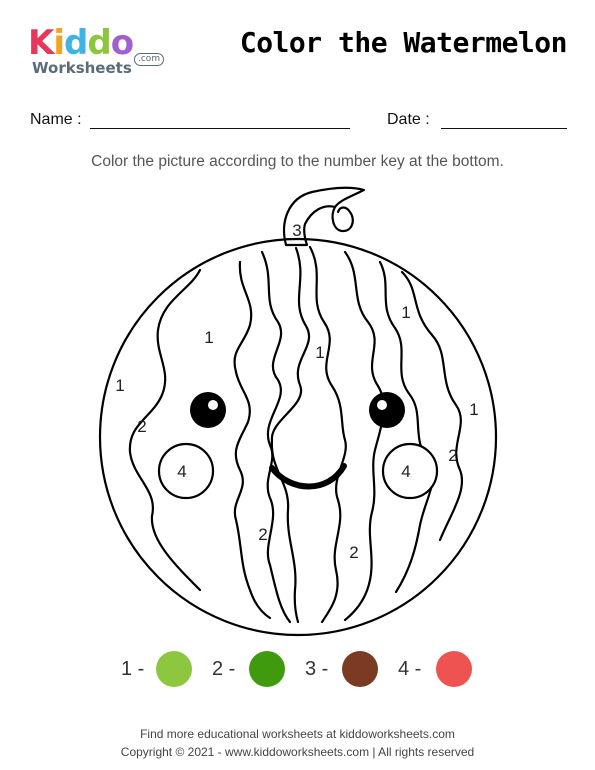 The image size is (595, 770). What do you see at coordinates (317, 669) in the screenshot?
I see `key-number: 3 -` at bounding box center [317, 669].